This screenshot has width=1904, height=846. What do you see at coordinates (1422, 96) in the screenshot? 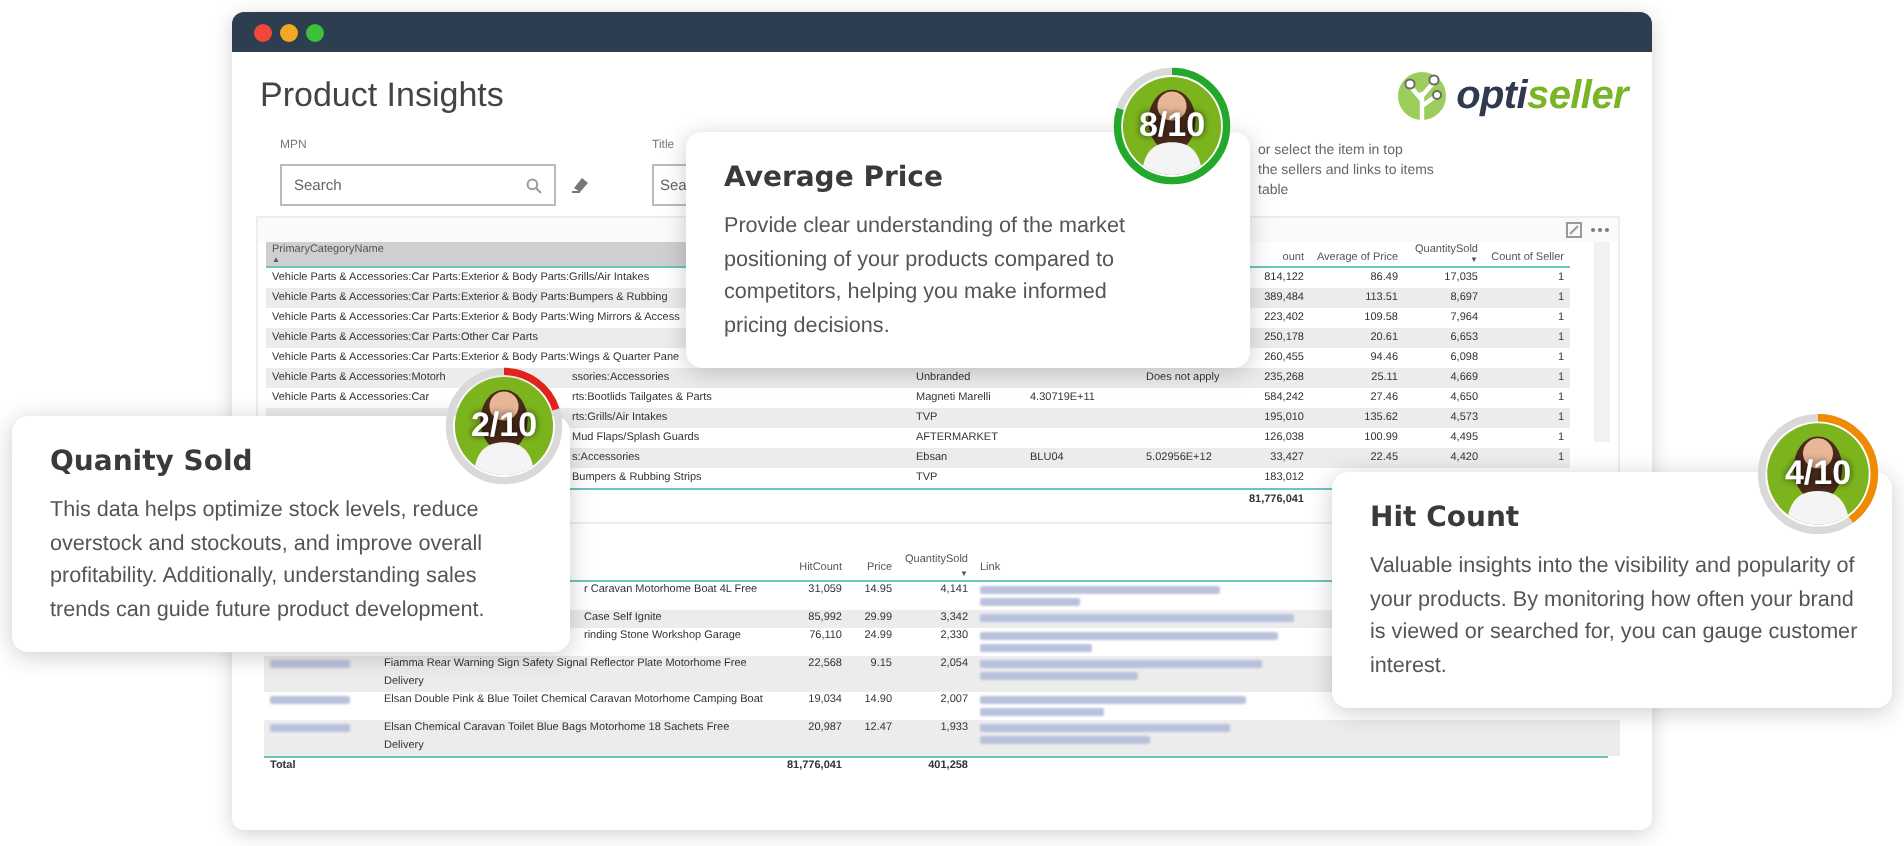
I see `tree-logo-icon` at bounding box center [1422, 96].